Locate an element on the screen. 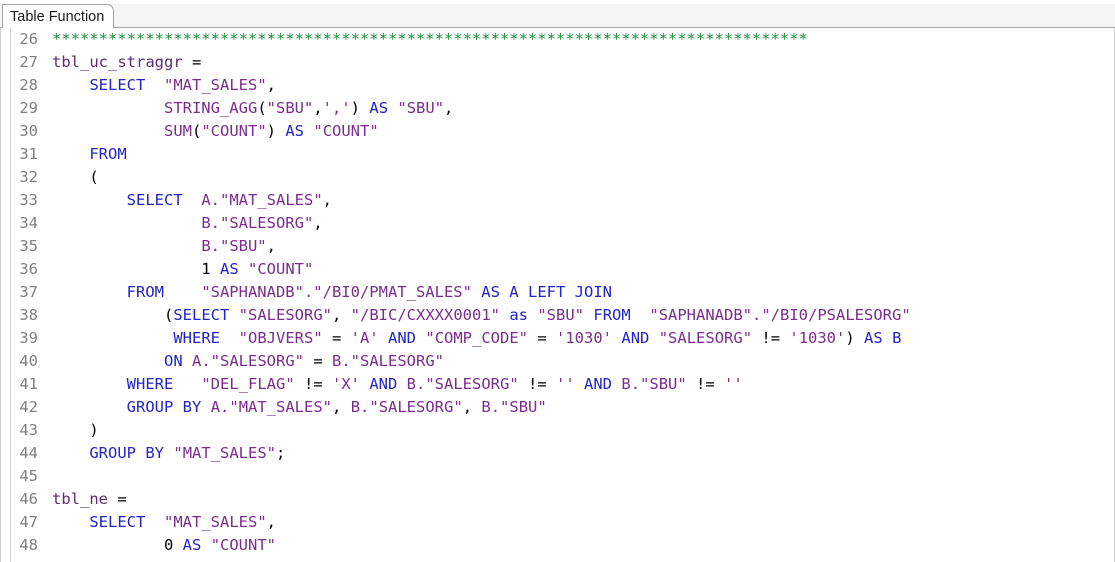 The height and width of the screenshot is (562, 1115). code-token-str: SUM is located at coordinates (177, 131).